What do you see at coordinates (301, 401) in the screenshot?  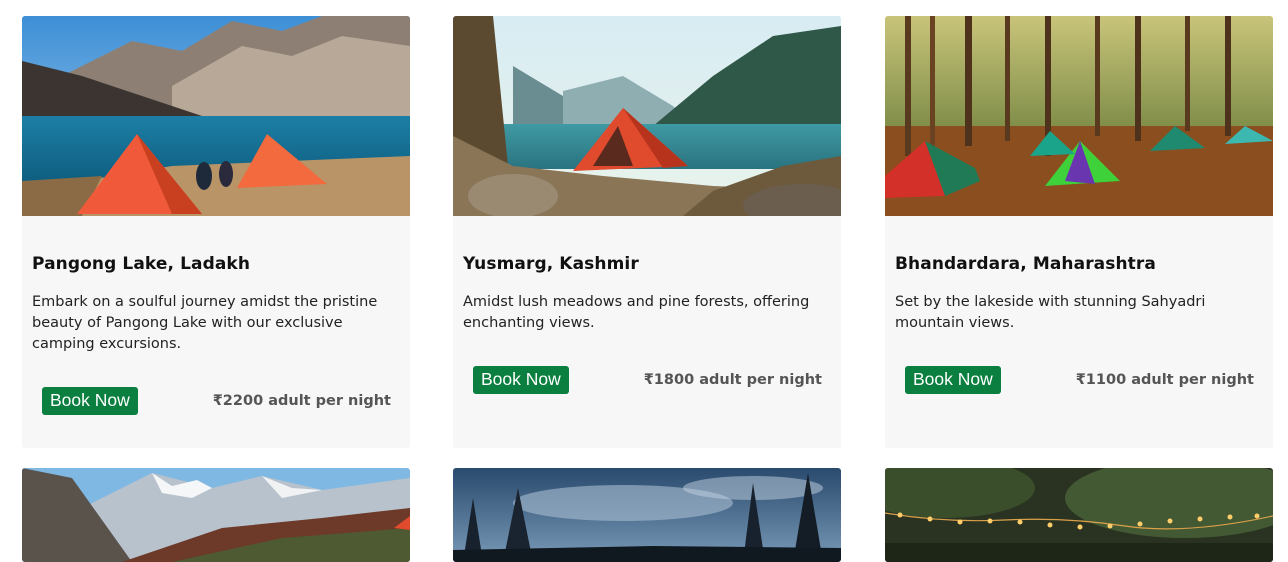 I see `price-label: ₹2200 adult per night` at bounding box center [301, 401].